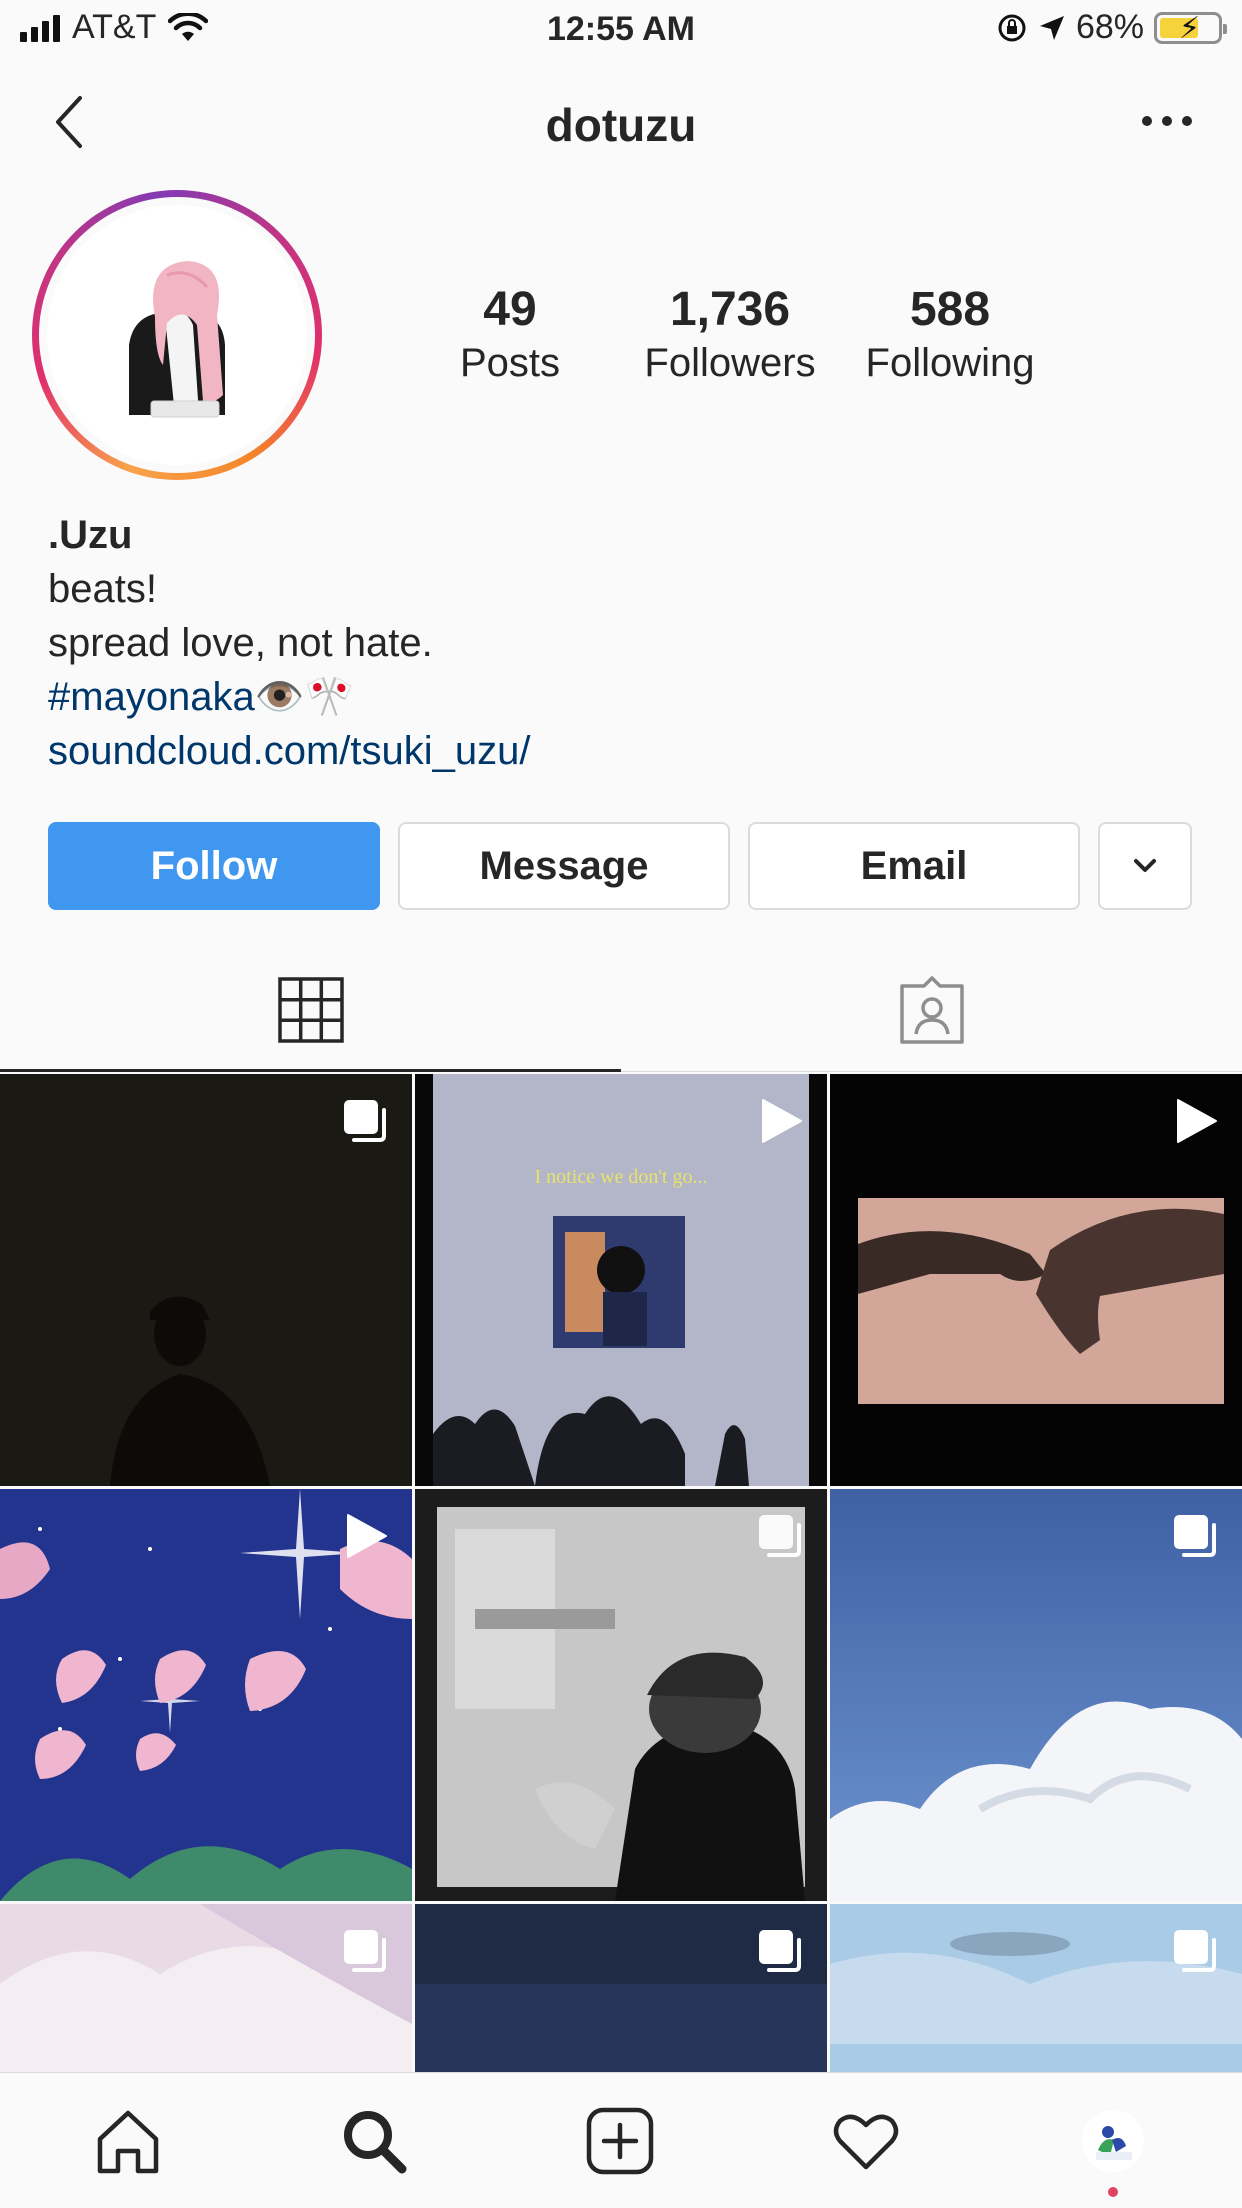 Image resolution: width=1242 pixels, height=2208 pixels. I want to click on search-icon, so click(375, 2142).